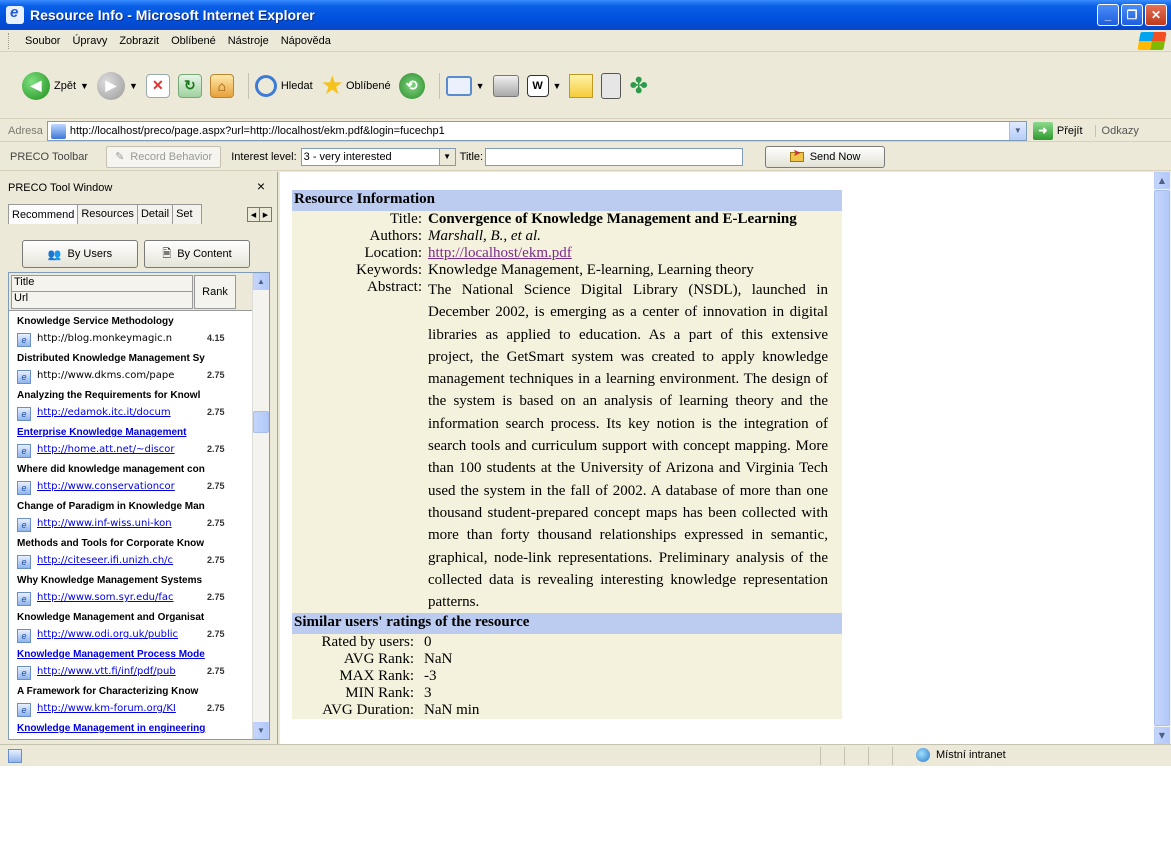 This screenshot has width=1171, height=852. What do you see at coordinates (55, 86) in the screenshot?
I see `back-button: ◀ Zpět ▼` at bounding box center [55, 86].